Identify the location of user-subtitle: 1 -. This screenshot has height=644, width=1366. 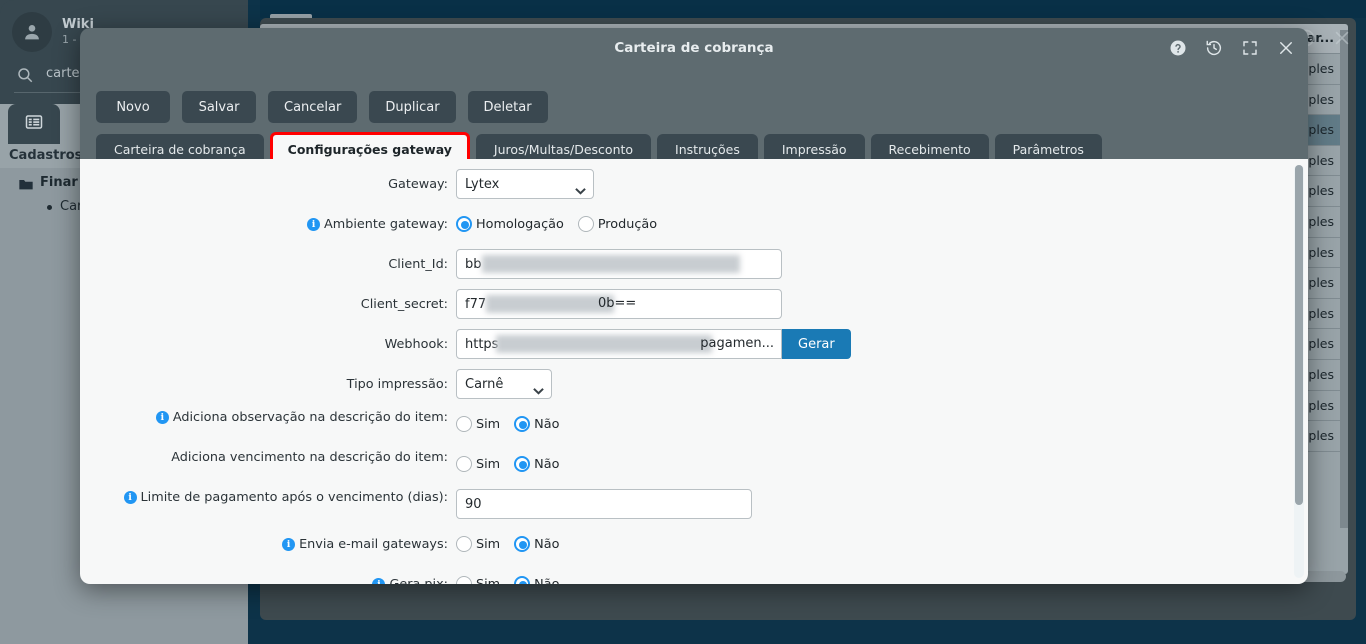
(69, 39).